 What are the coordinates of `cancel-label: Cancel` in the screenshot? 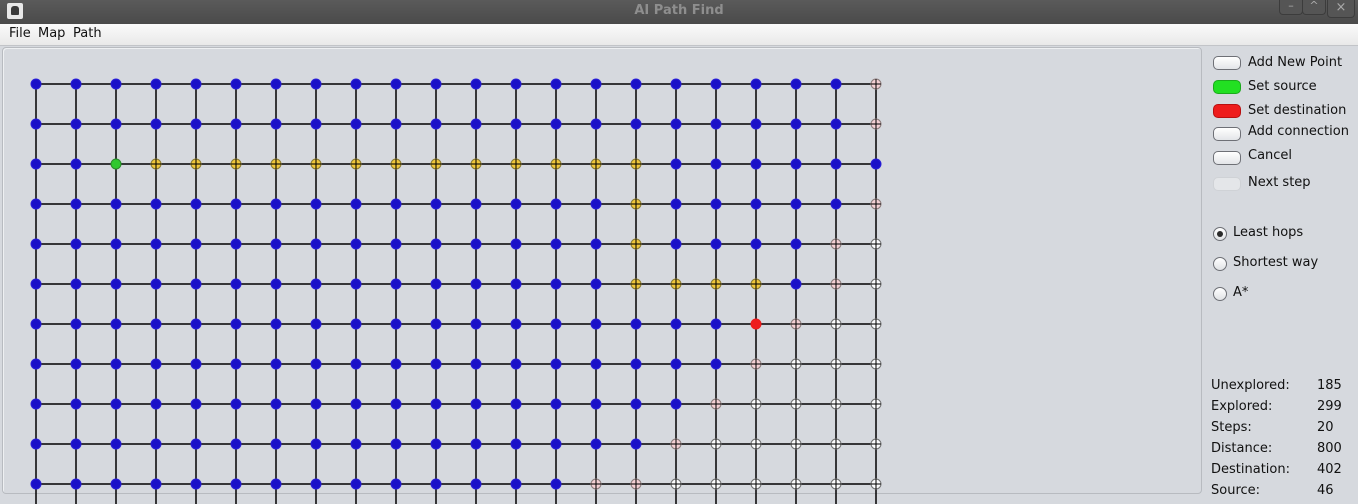 It's located at (1270, 155).